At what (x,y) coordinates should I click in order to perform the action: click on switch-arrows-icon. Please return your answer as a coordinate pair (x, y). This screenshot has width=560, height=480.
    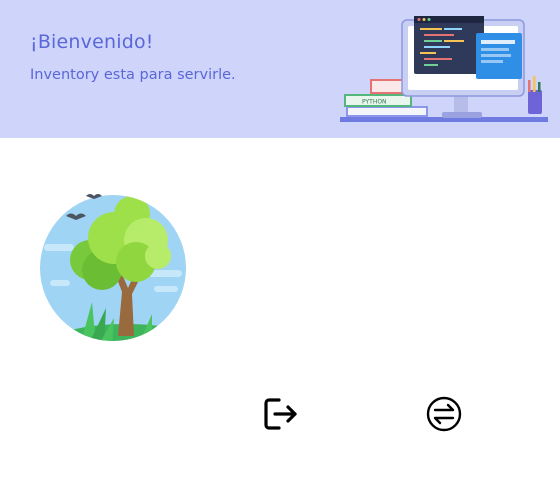
    Looking at the image, I should click on (444, 414).